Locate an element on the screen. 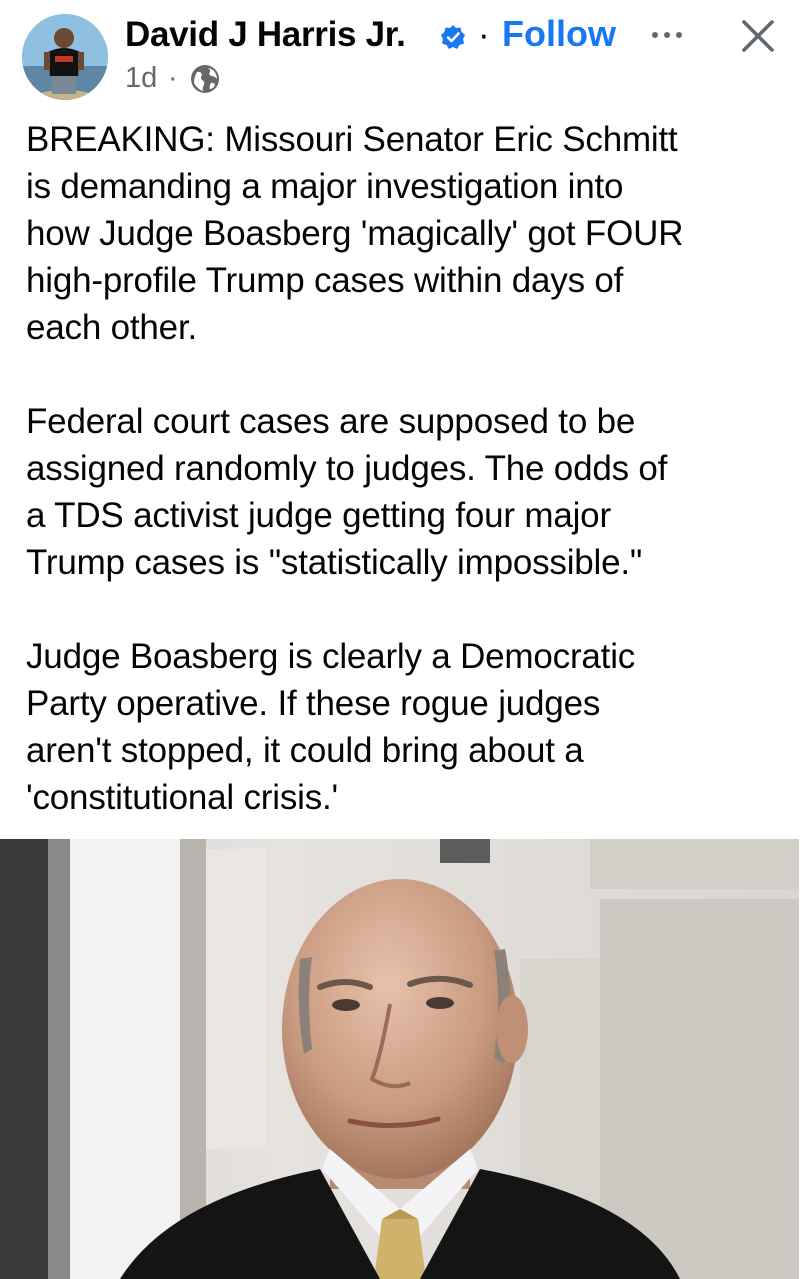 The image size is (803, 1279). post-header: David J Harris Jr. · Follow 1d · is located at coordinates (401, 55).